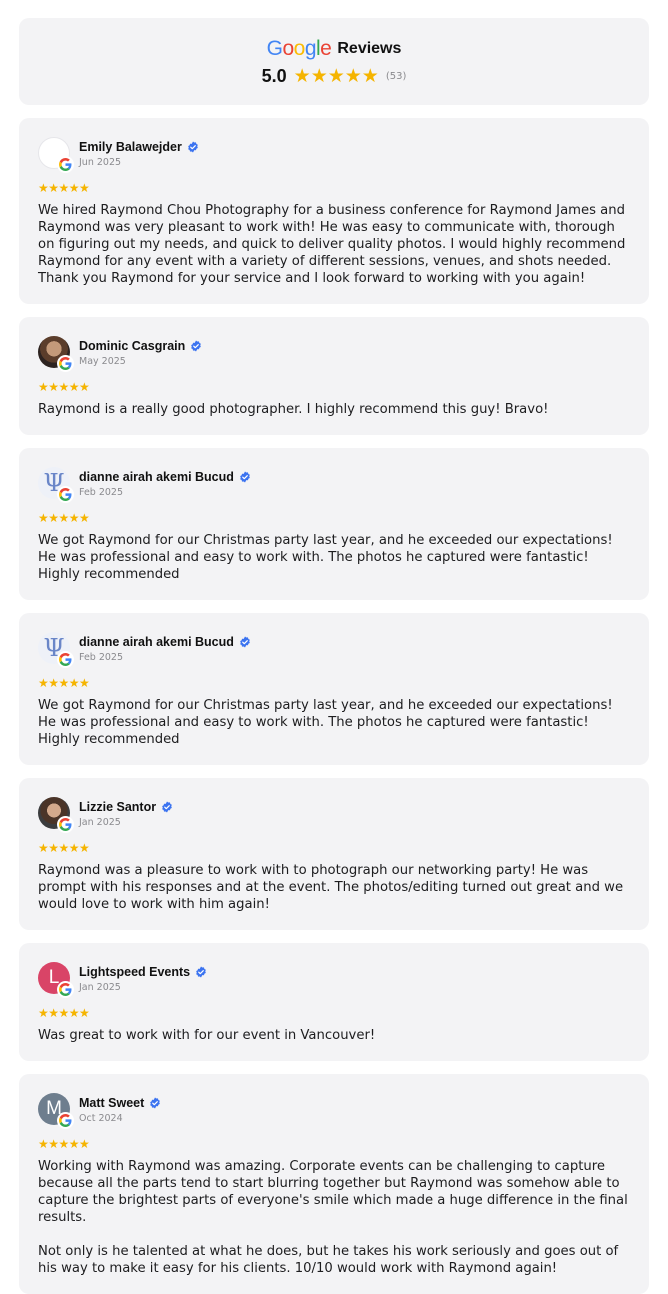 This screenshot has width=668, height=1294. What do you see at coordinates (130, 147) in the screenshot?
I see `reviewer-name: Emily Balawejder` at bounding box center [130, 147].